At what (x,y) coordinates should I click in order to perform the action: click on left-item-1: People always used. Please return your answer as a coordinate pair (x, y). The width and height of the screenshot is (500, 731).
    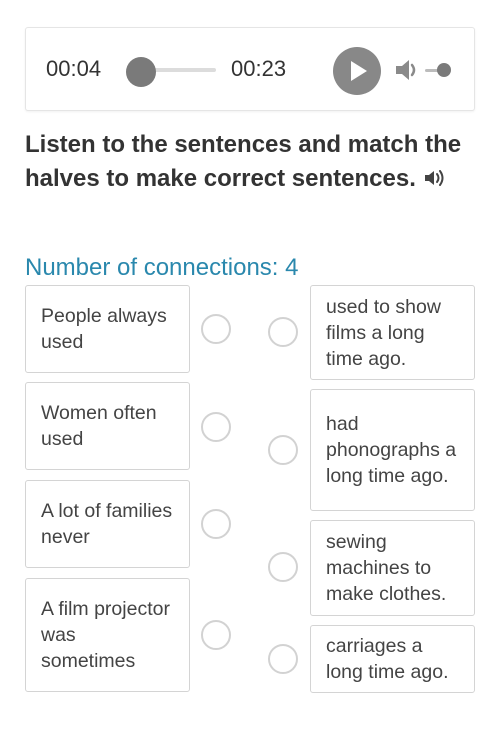
    Looking at the image, I should click on (107, 329).